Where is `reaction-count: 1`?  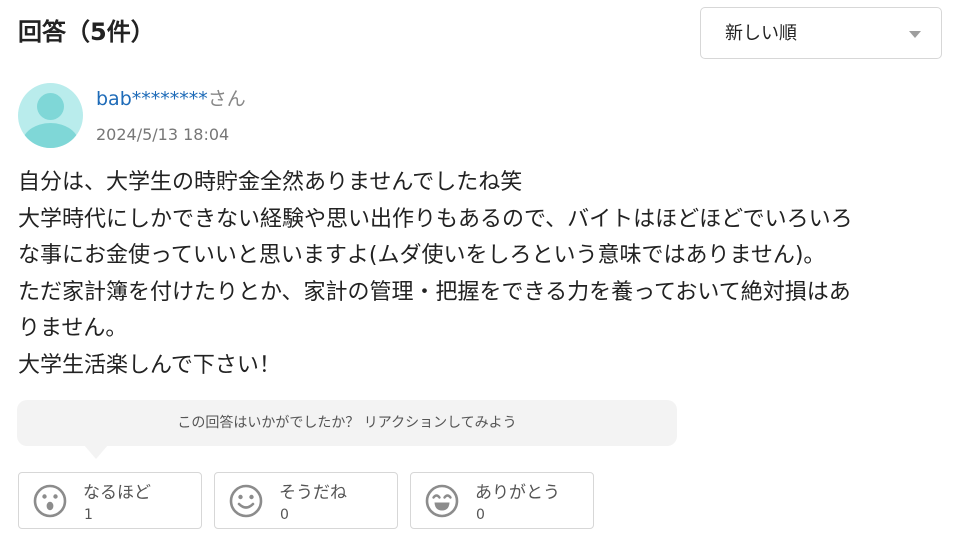
reaction-count: 1 is located at coordinates (88, 515).